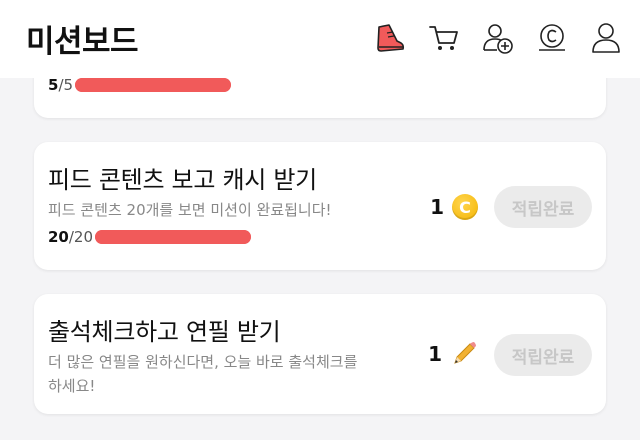 Image resolution: width=640 pixels, height=440 pixels. What do you see at coordinates (203, 362) in the screenshot?
I see `description-line: 더 많은 연필을 원하신다면, 오늘 바로 출석체크를` at bounding box center [203, 362].